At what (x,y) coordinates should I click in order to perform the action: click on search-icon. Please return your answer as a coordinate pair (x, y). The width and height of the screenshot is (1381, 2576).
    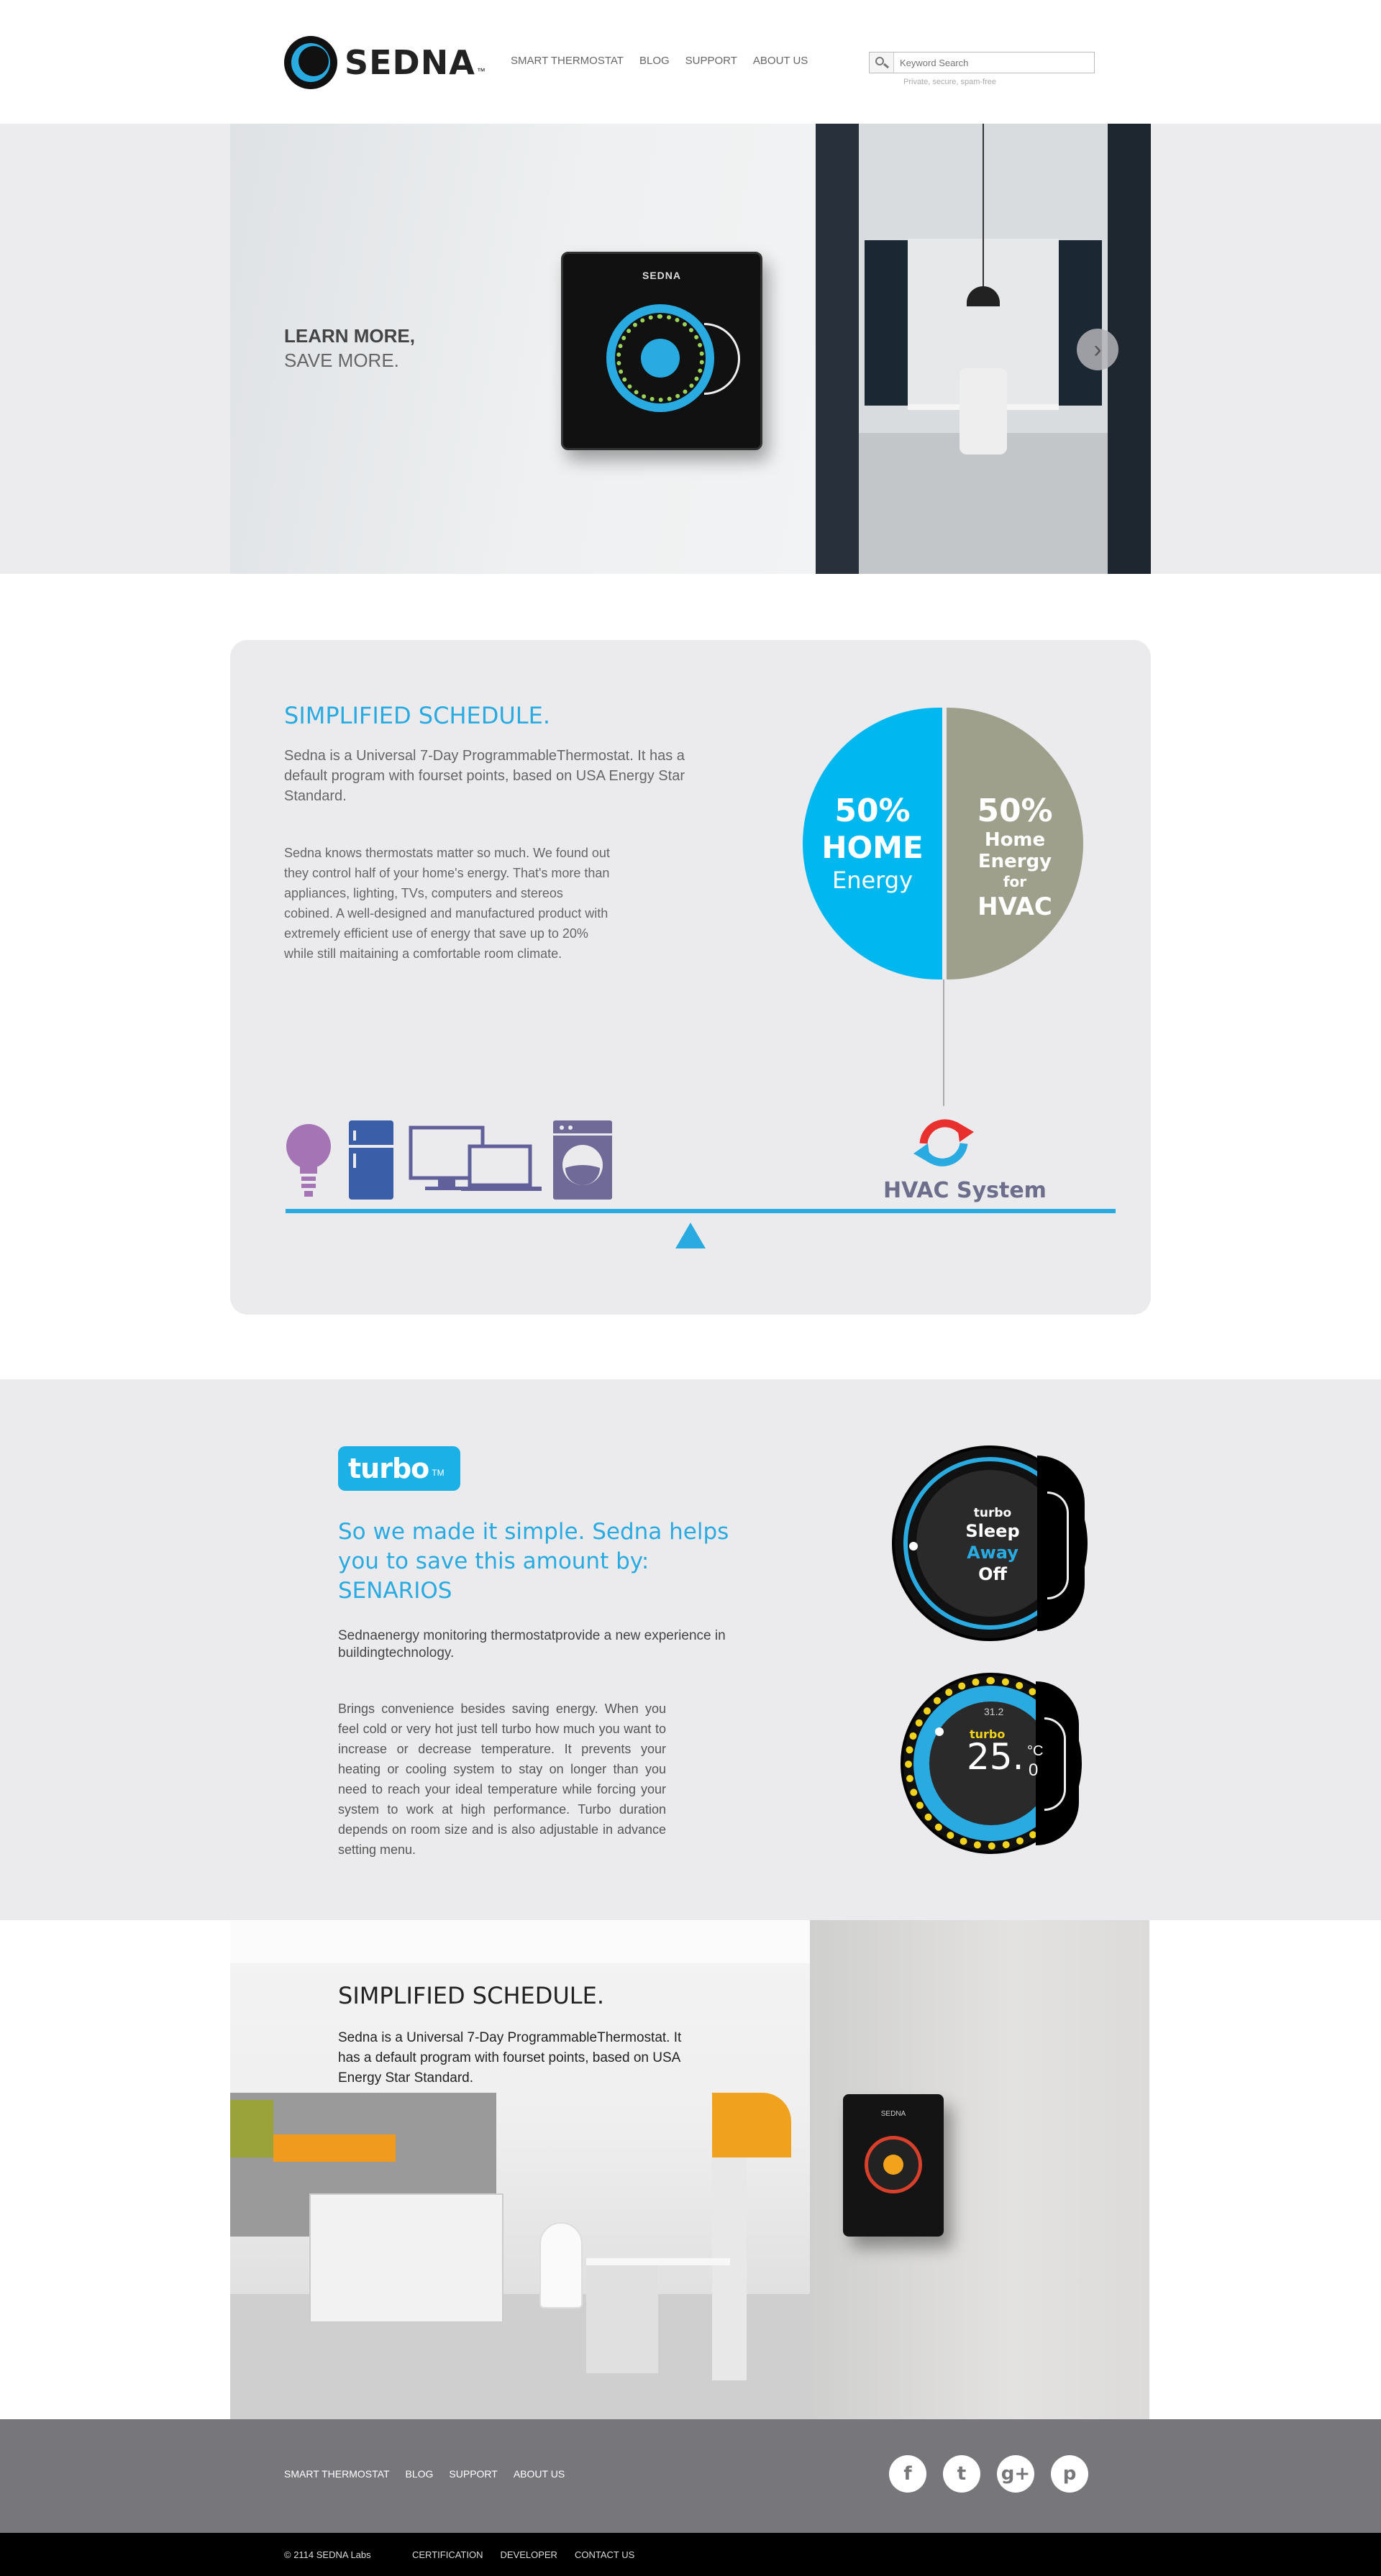
    Looking at the image, I should click on (882, 62).